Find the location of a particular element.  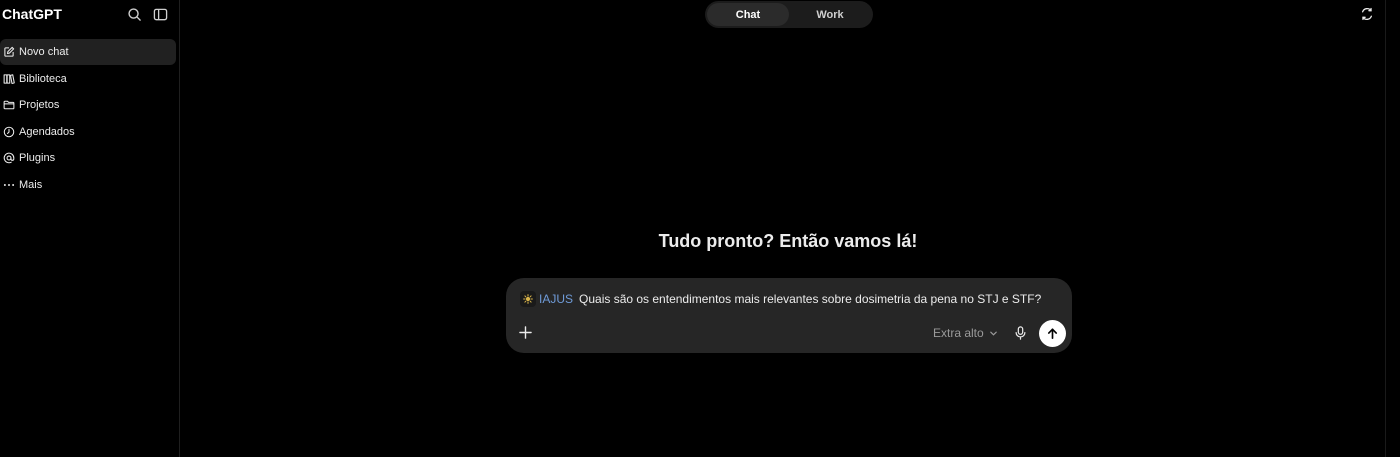

sidebar-item-agendados: Agendados is located at coordinates (88, 132).